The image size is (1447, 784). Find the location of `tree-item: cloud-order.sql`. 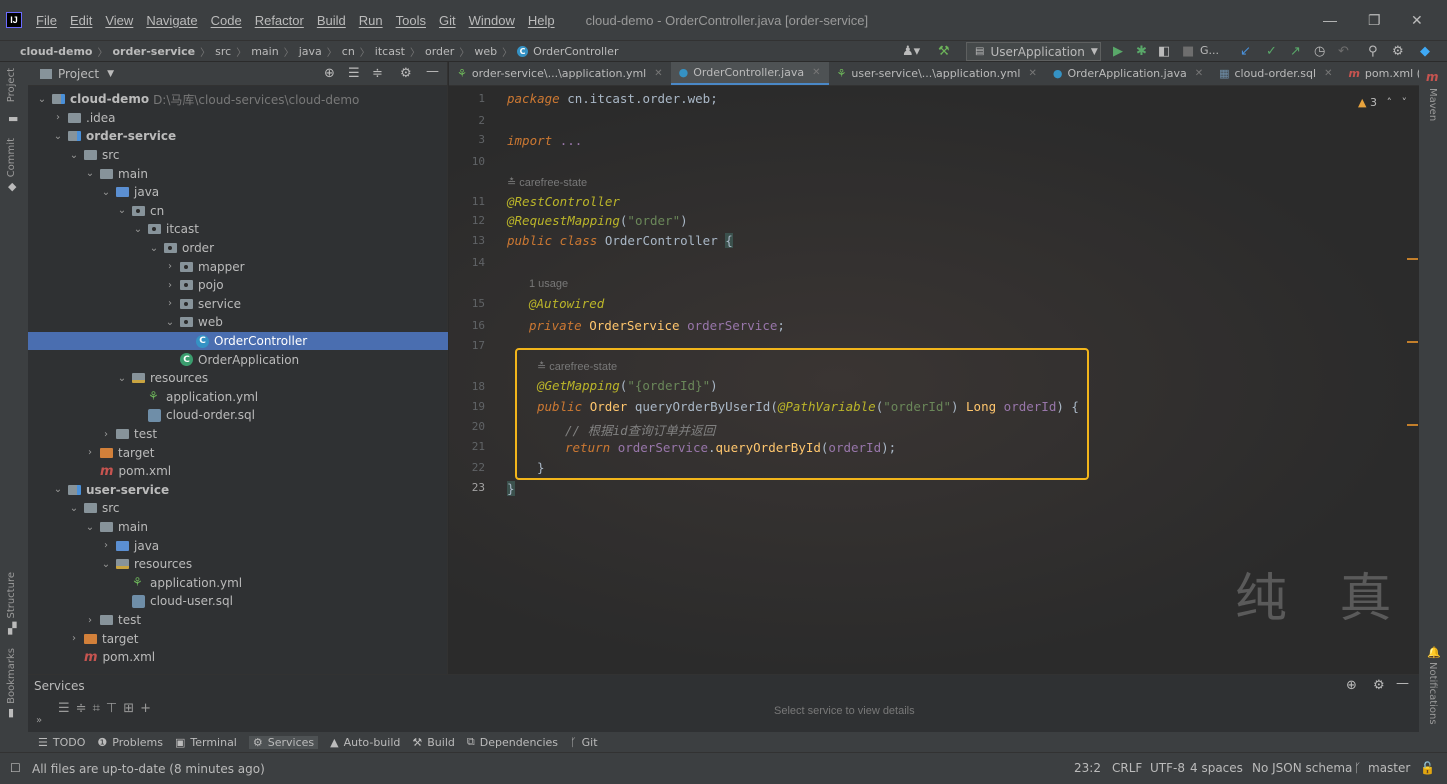

tree-item: cloud-order.sql is located at coordinates (238, 415).